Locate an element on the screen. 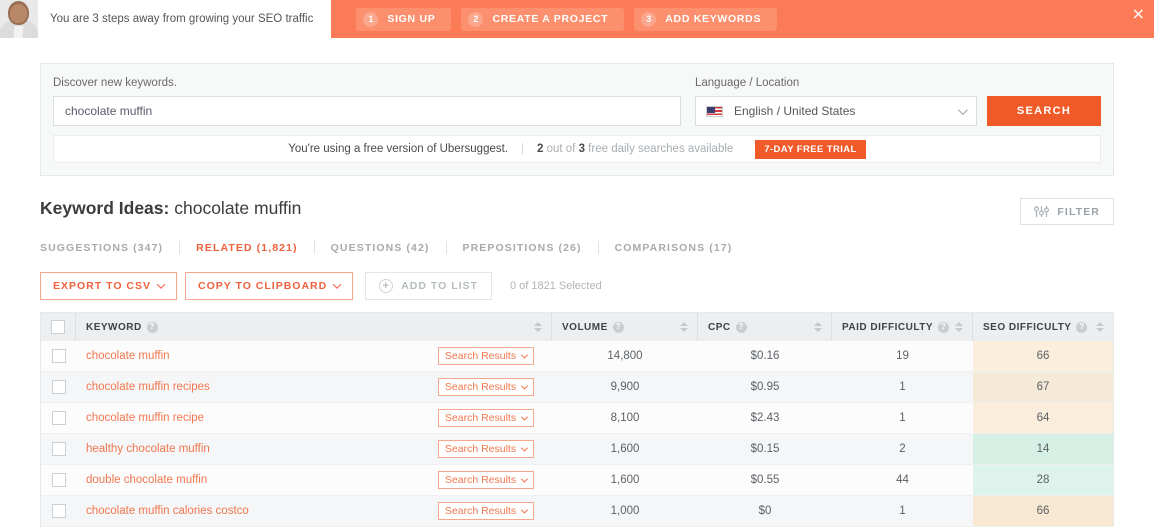  promo-step-create-project: 2 CREATE A PROJECT is located at coordinates (543, 19).